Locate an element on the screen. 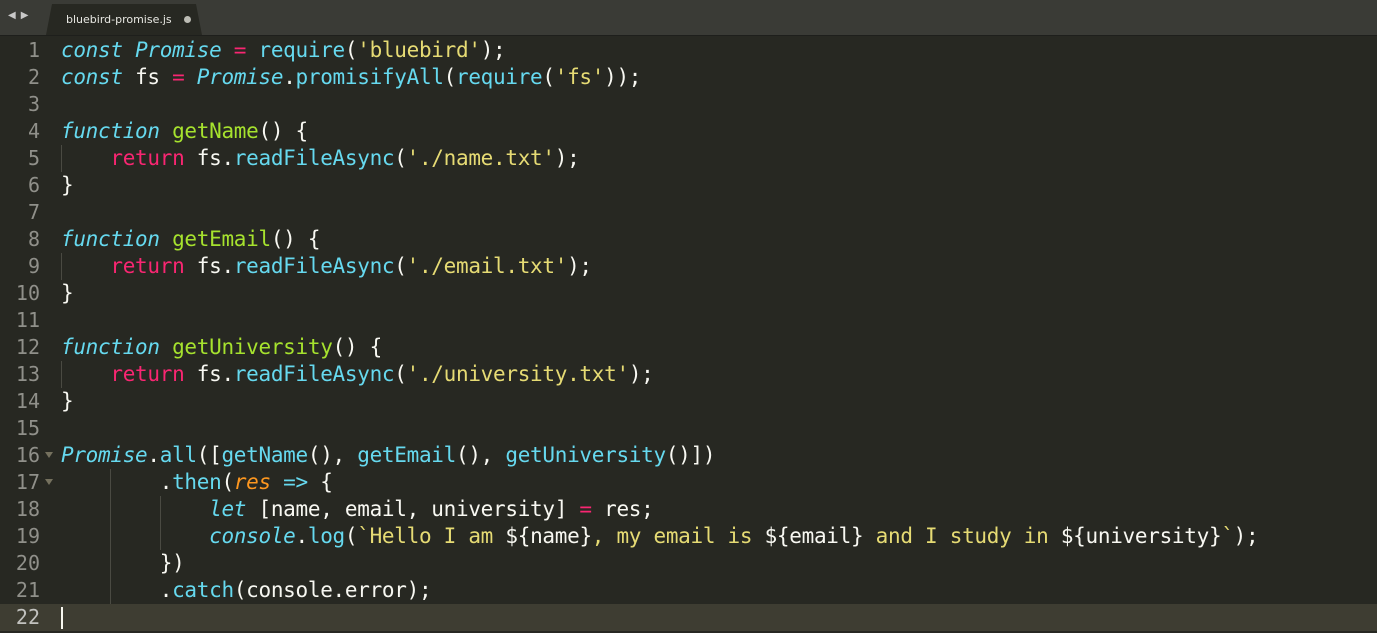 This screenshot has height=633, width=1377. line-number: 22 is located at coordinates (27, 617).